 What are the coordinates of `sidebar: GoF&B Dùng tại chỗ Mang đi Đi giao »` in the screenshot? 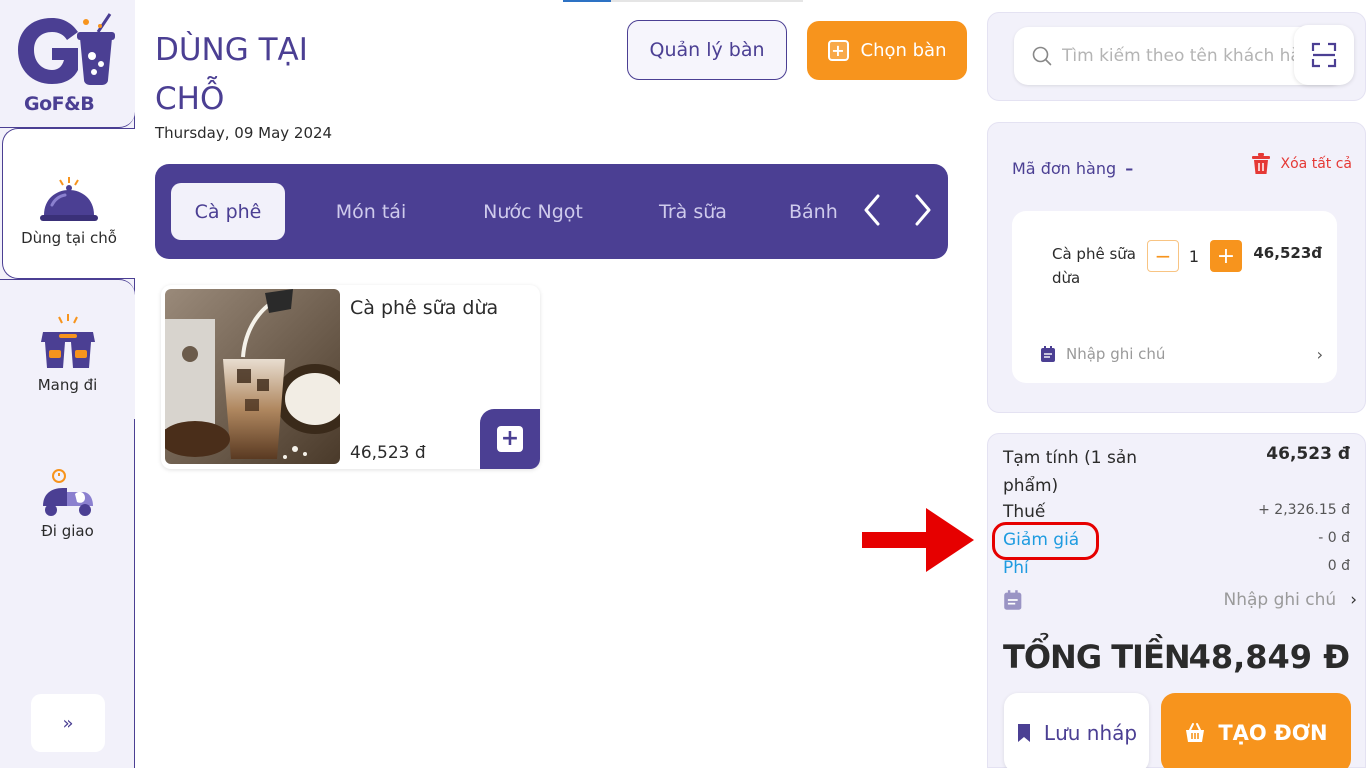 It's located at (67, 384).